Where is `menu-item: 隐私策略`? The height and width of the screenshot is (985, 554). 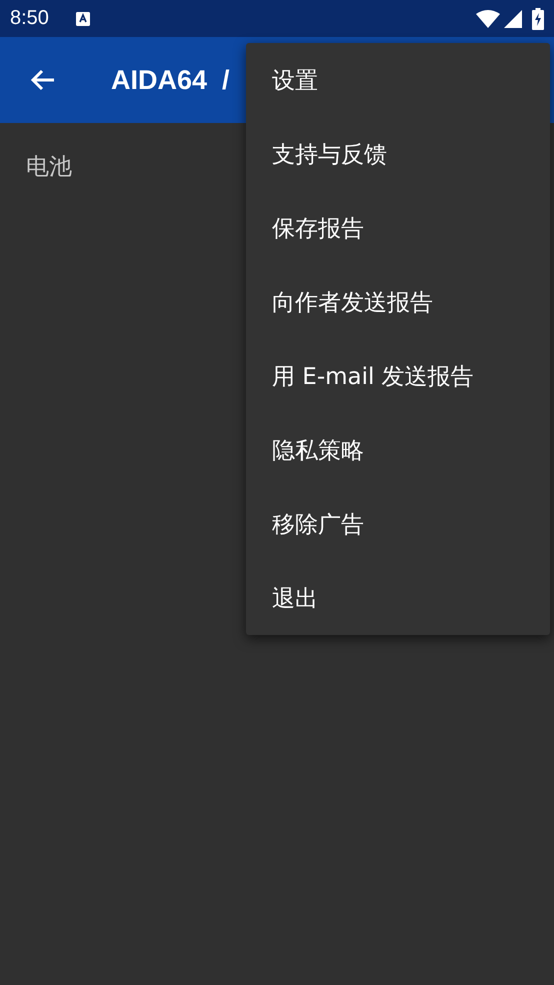
menu-item: 隐私策略 is located at coordinates (398, 450).